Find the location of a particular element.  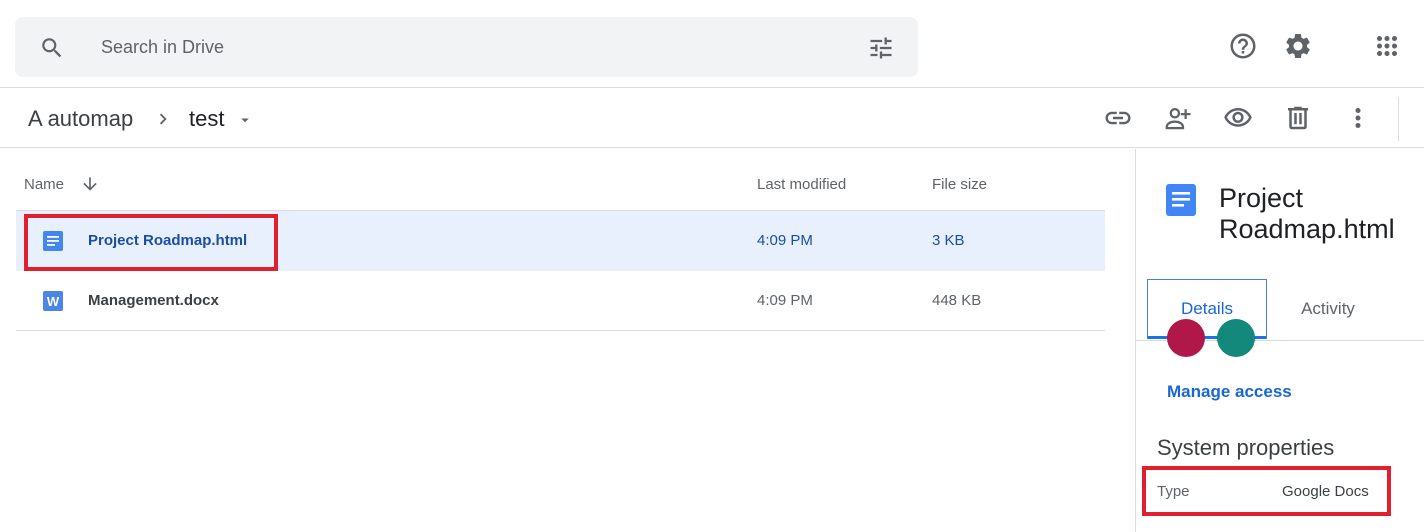

search-bar: Search in Drive is located at coordinates (466, 47).